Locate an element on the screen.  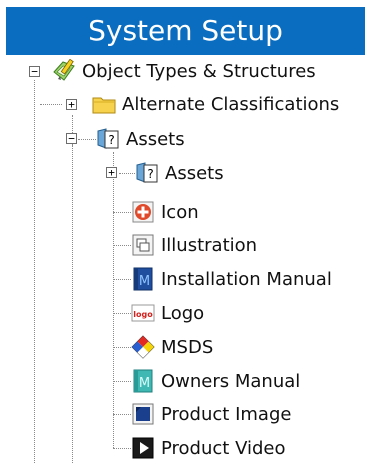
tree-node-label: Illustration is located at coordinates (209, 245).